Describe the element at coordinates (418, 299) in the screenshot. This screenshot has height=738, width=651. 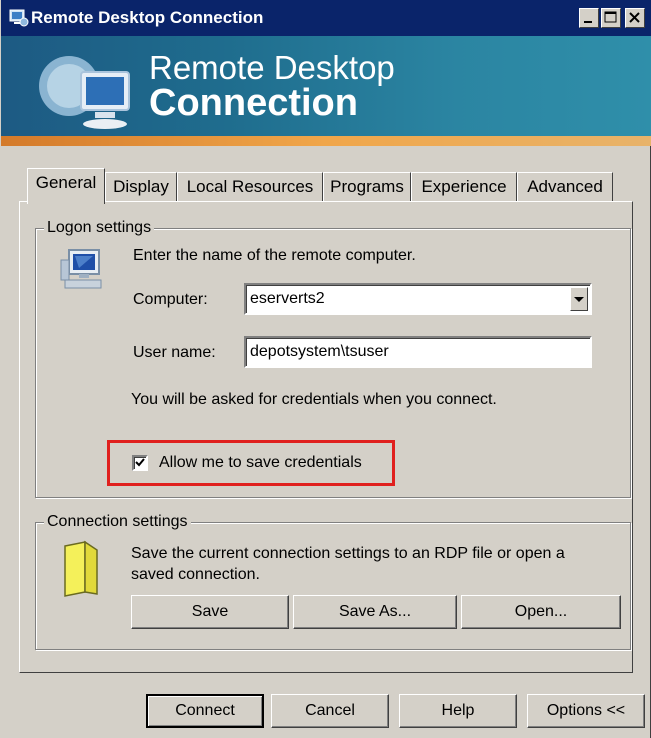
I see `computer-combobox: eserverts2` at that location.